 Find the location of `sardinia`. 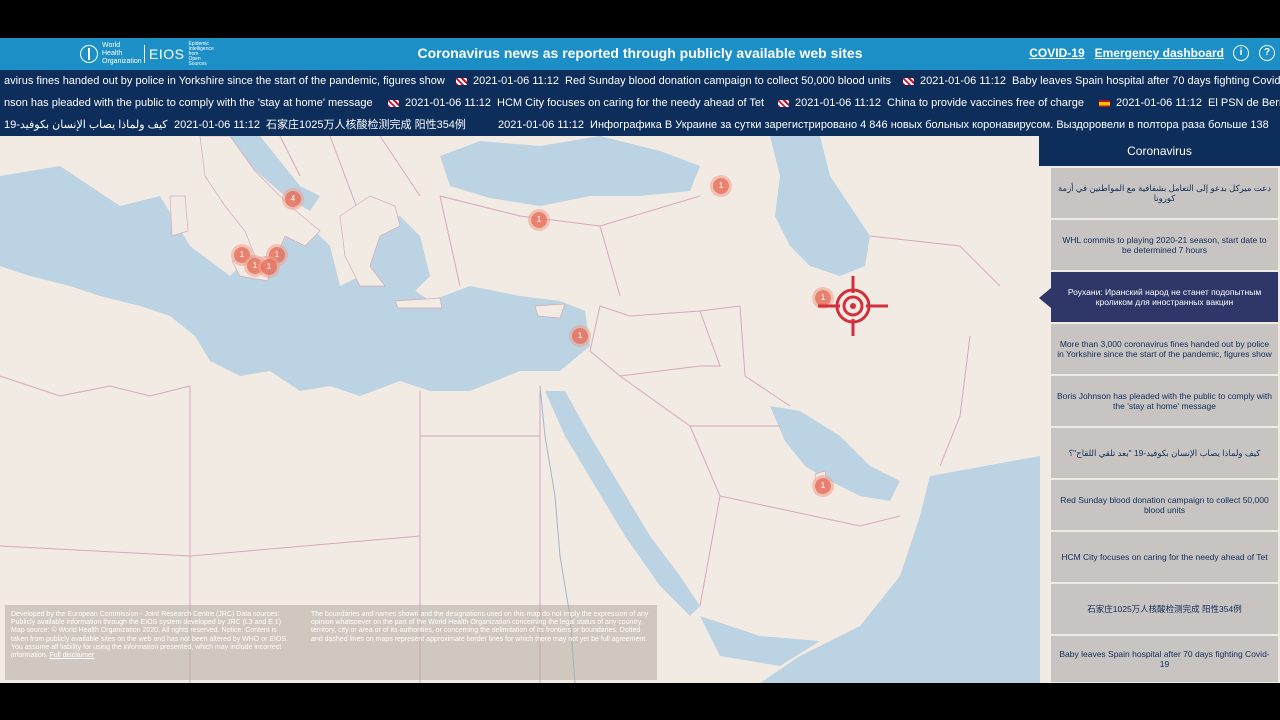

sardinia is located at coordinates (179, 216).